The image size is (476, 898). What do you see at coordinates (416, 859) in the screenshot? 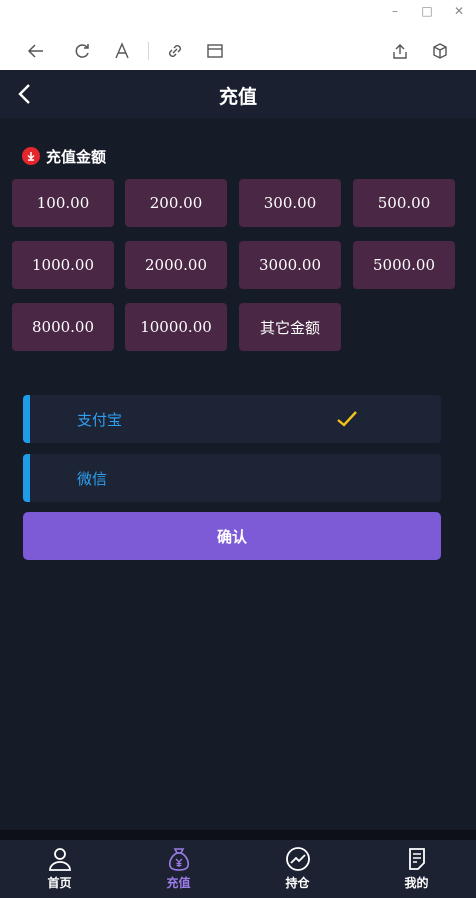
I see `document-icon` at bounding box center [416, 859].